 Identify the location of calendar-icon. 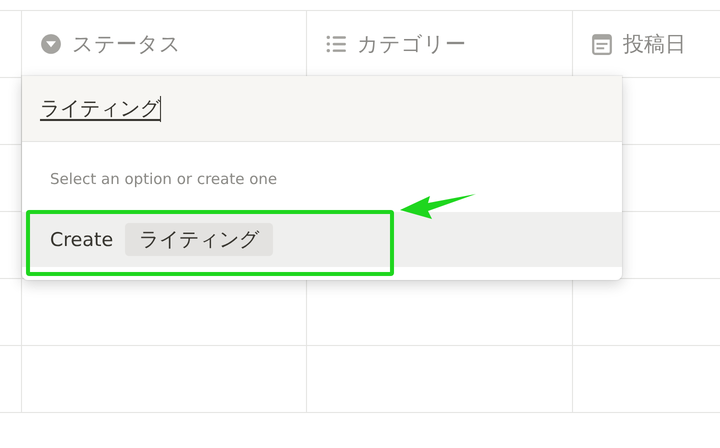
(602, 44).